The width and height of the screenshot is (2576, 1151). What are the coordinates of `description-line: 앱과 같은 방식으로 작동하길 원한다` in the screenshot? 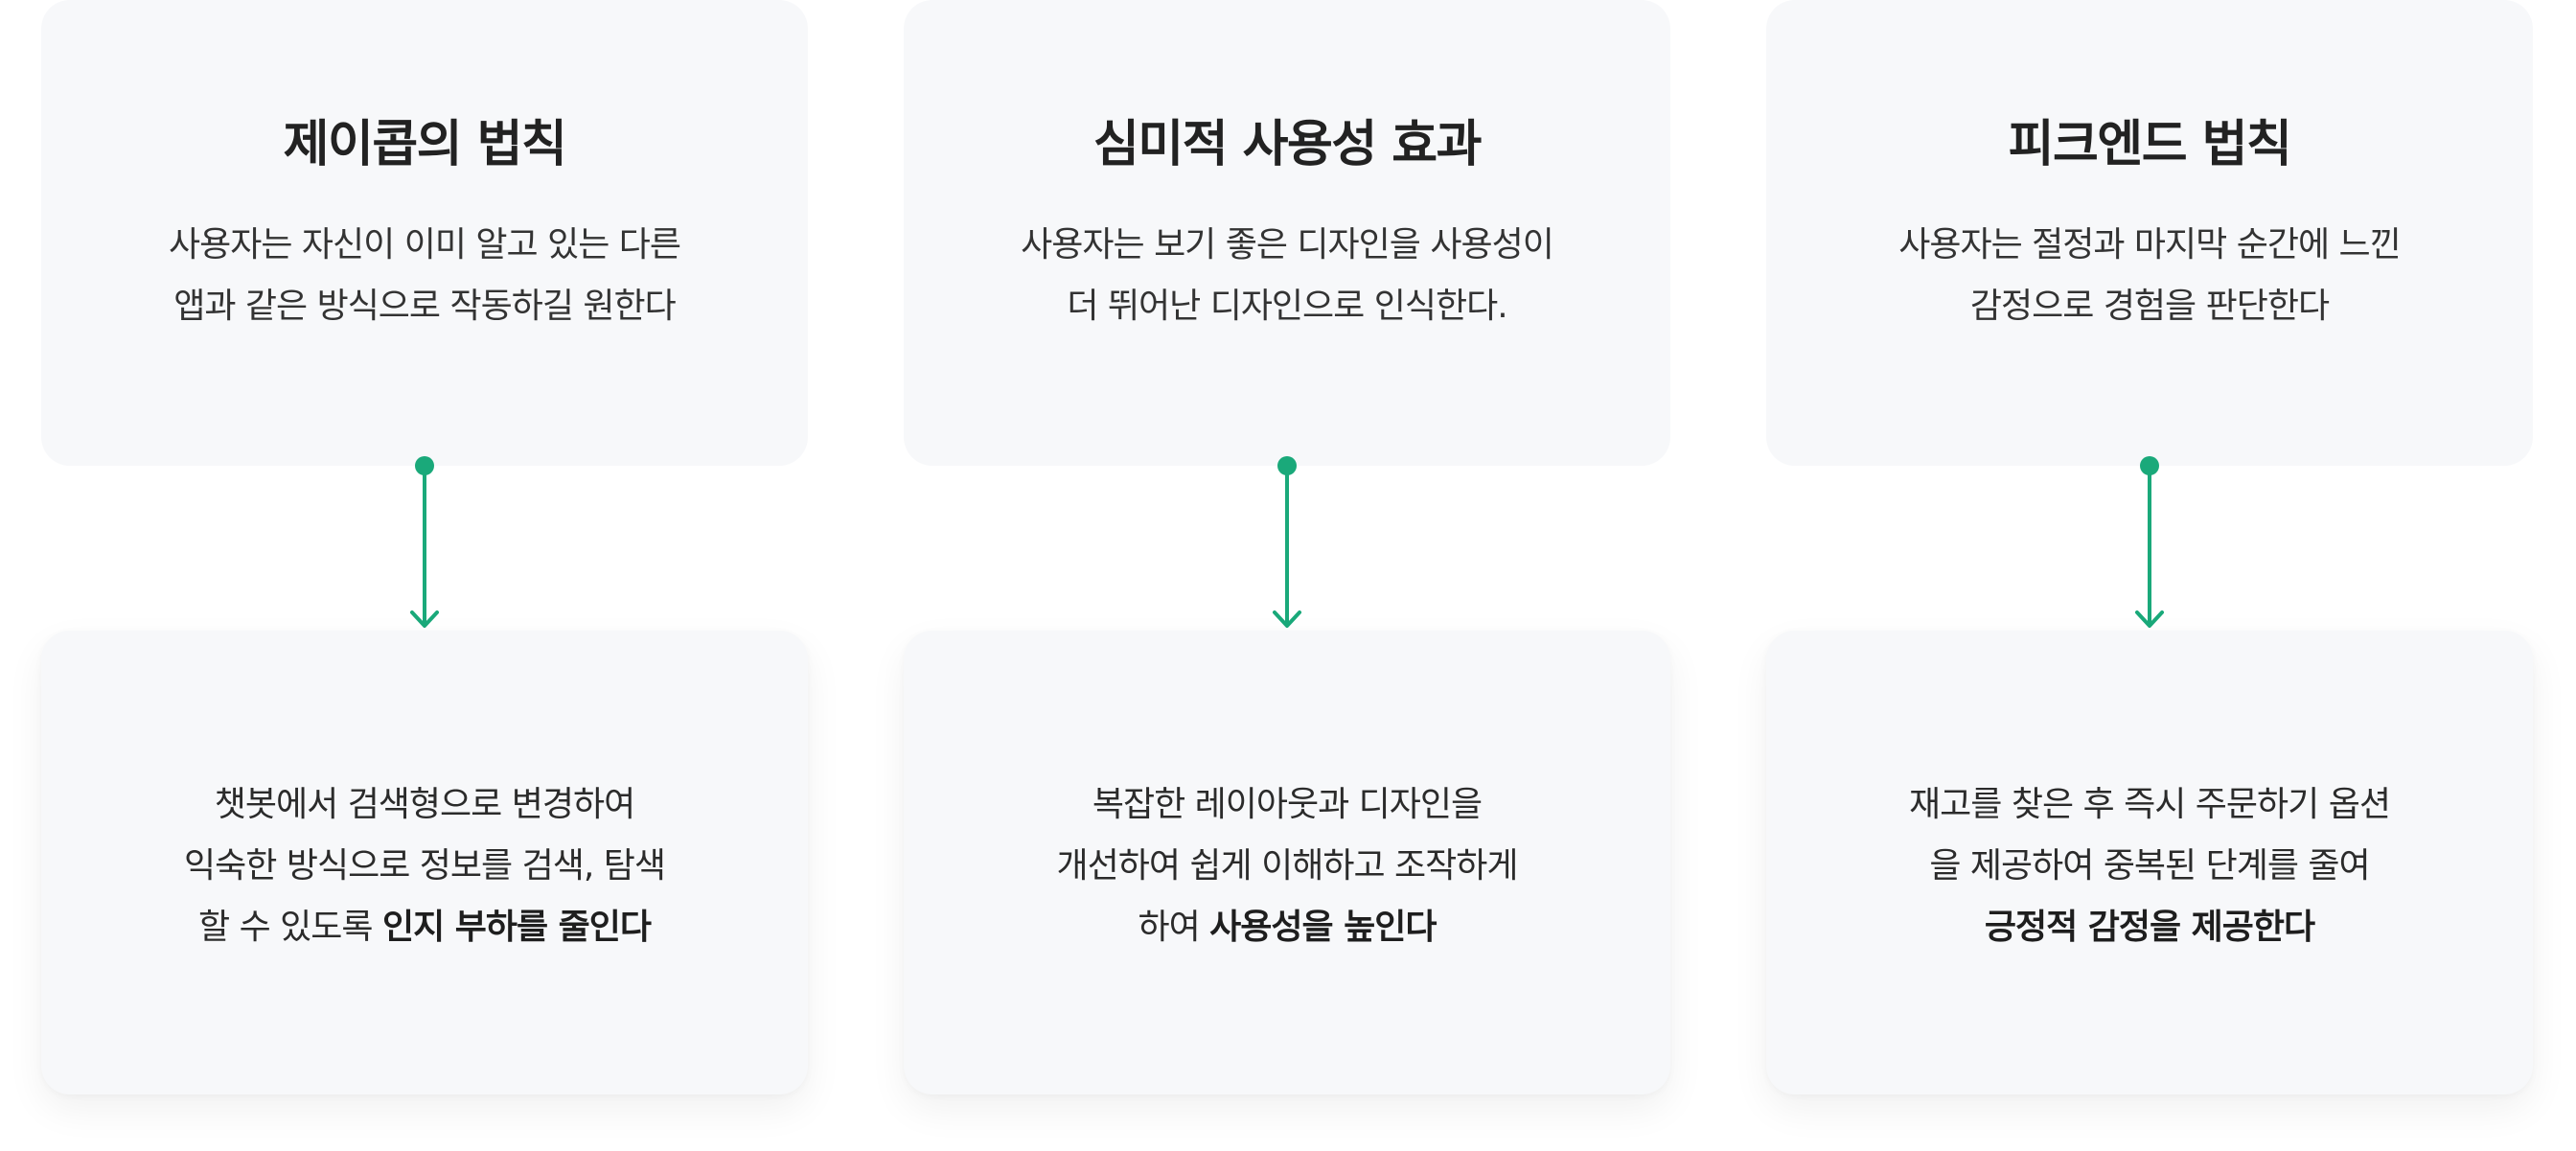 It's located at (425, 307).